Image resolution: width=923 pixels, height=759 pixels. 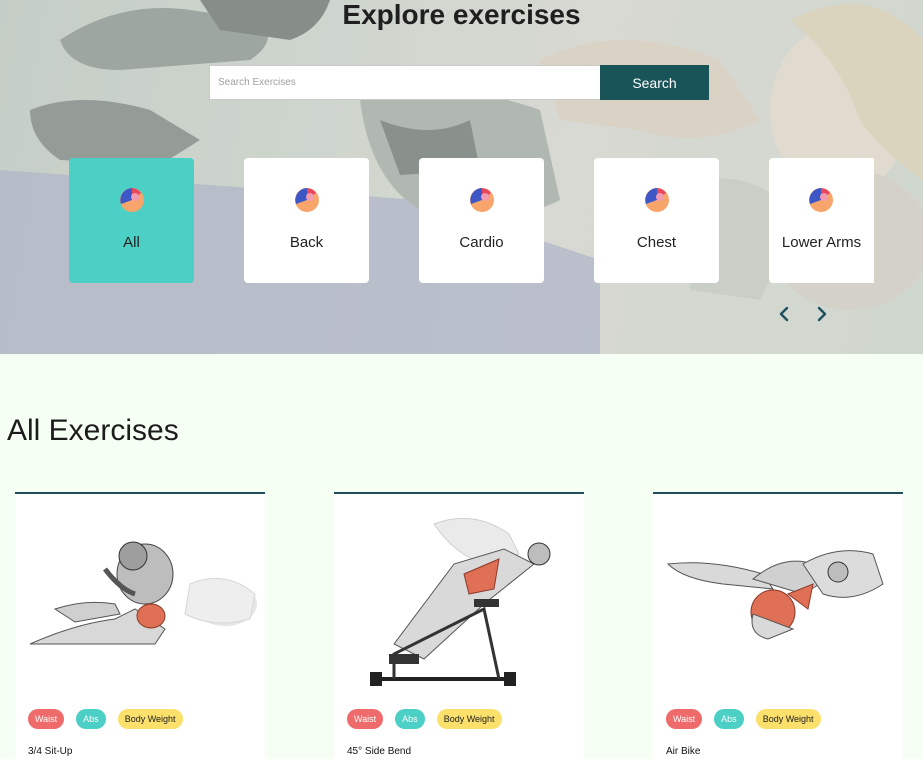 I want to click on category-label: All, so click(x=131, y=242).